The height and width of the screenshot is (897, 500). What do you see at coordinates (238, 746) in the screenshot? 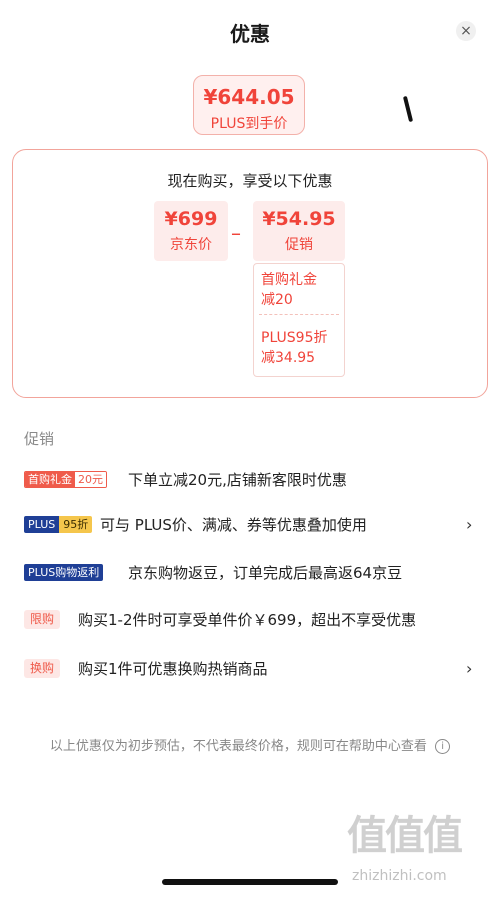
I see `footer-note-text: 以上优惠仅为初步预估，不代表最终价格，规则可在帮助中心查看` at bounding box center [238, 746].